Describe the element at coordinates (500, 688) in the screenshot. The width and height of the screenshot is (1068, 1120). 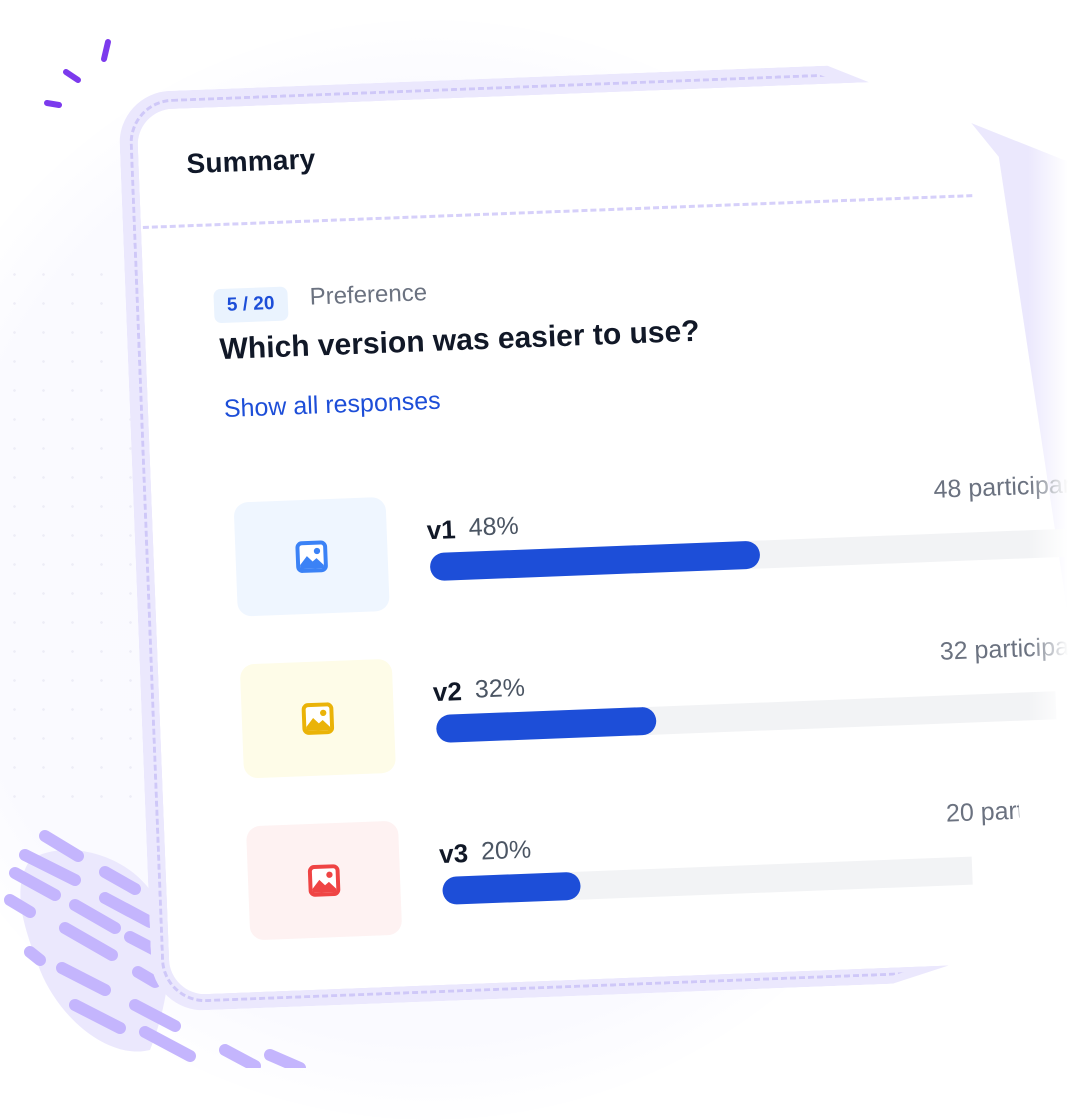
I see `version-percent: 32%` at that location.